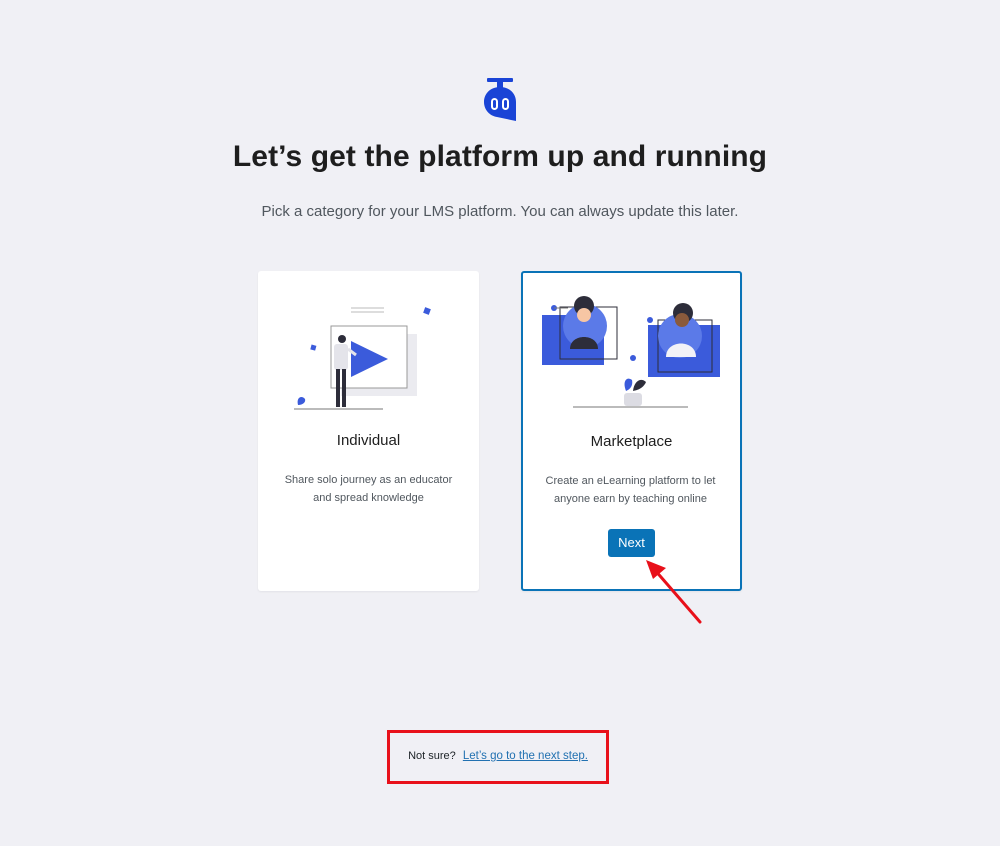 Image resolution: width=1000 pixels, height=846 pixels. I want to click on card-title: Individual, so click(368, 440).